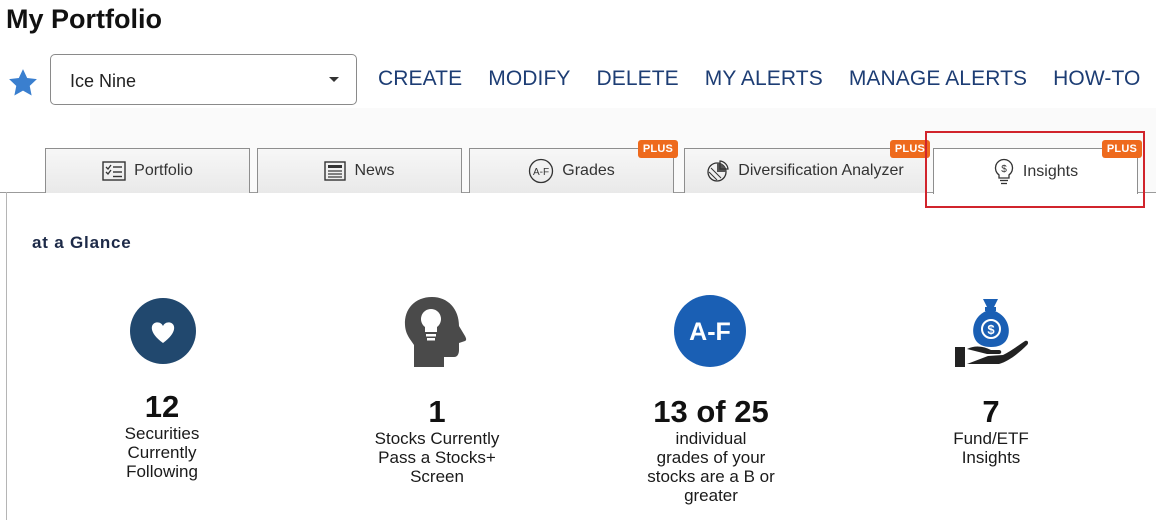 This screenshot has height=520, width=1156. I want to click on following-count: 12, so click(162, 406).